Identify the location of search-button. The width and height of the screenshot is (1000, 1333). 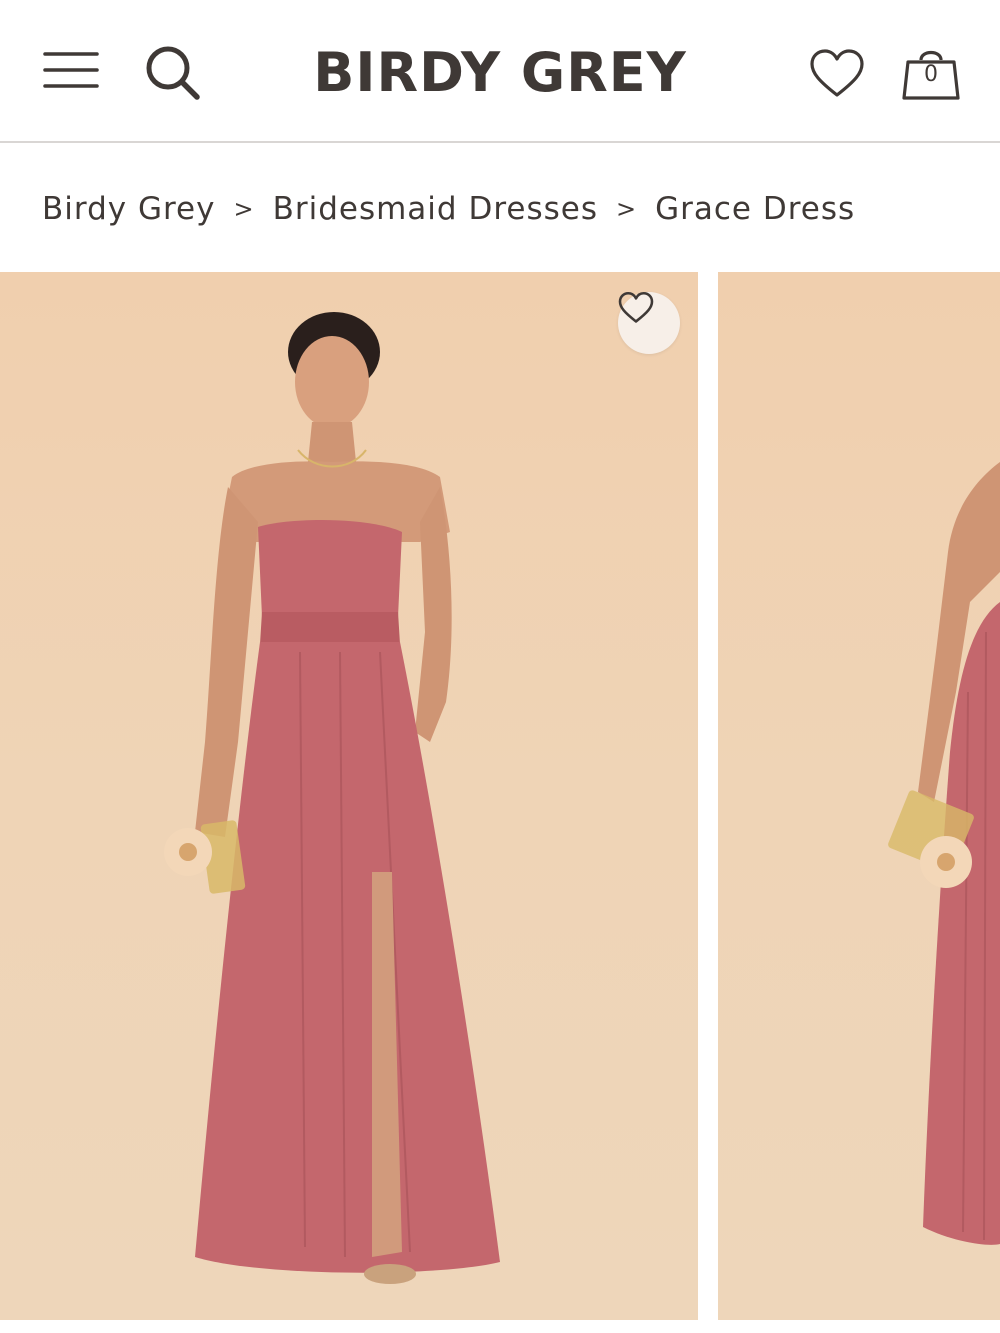
(172, 72).